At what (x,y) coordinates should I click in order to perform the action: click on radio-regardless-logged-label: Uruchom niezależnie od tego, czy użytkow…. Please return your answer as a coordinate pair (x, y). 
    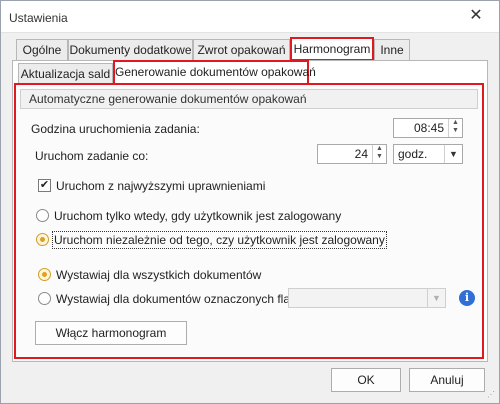
    Looking at the image, I should click on (219, 240).